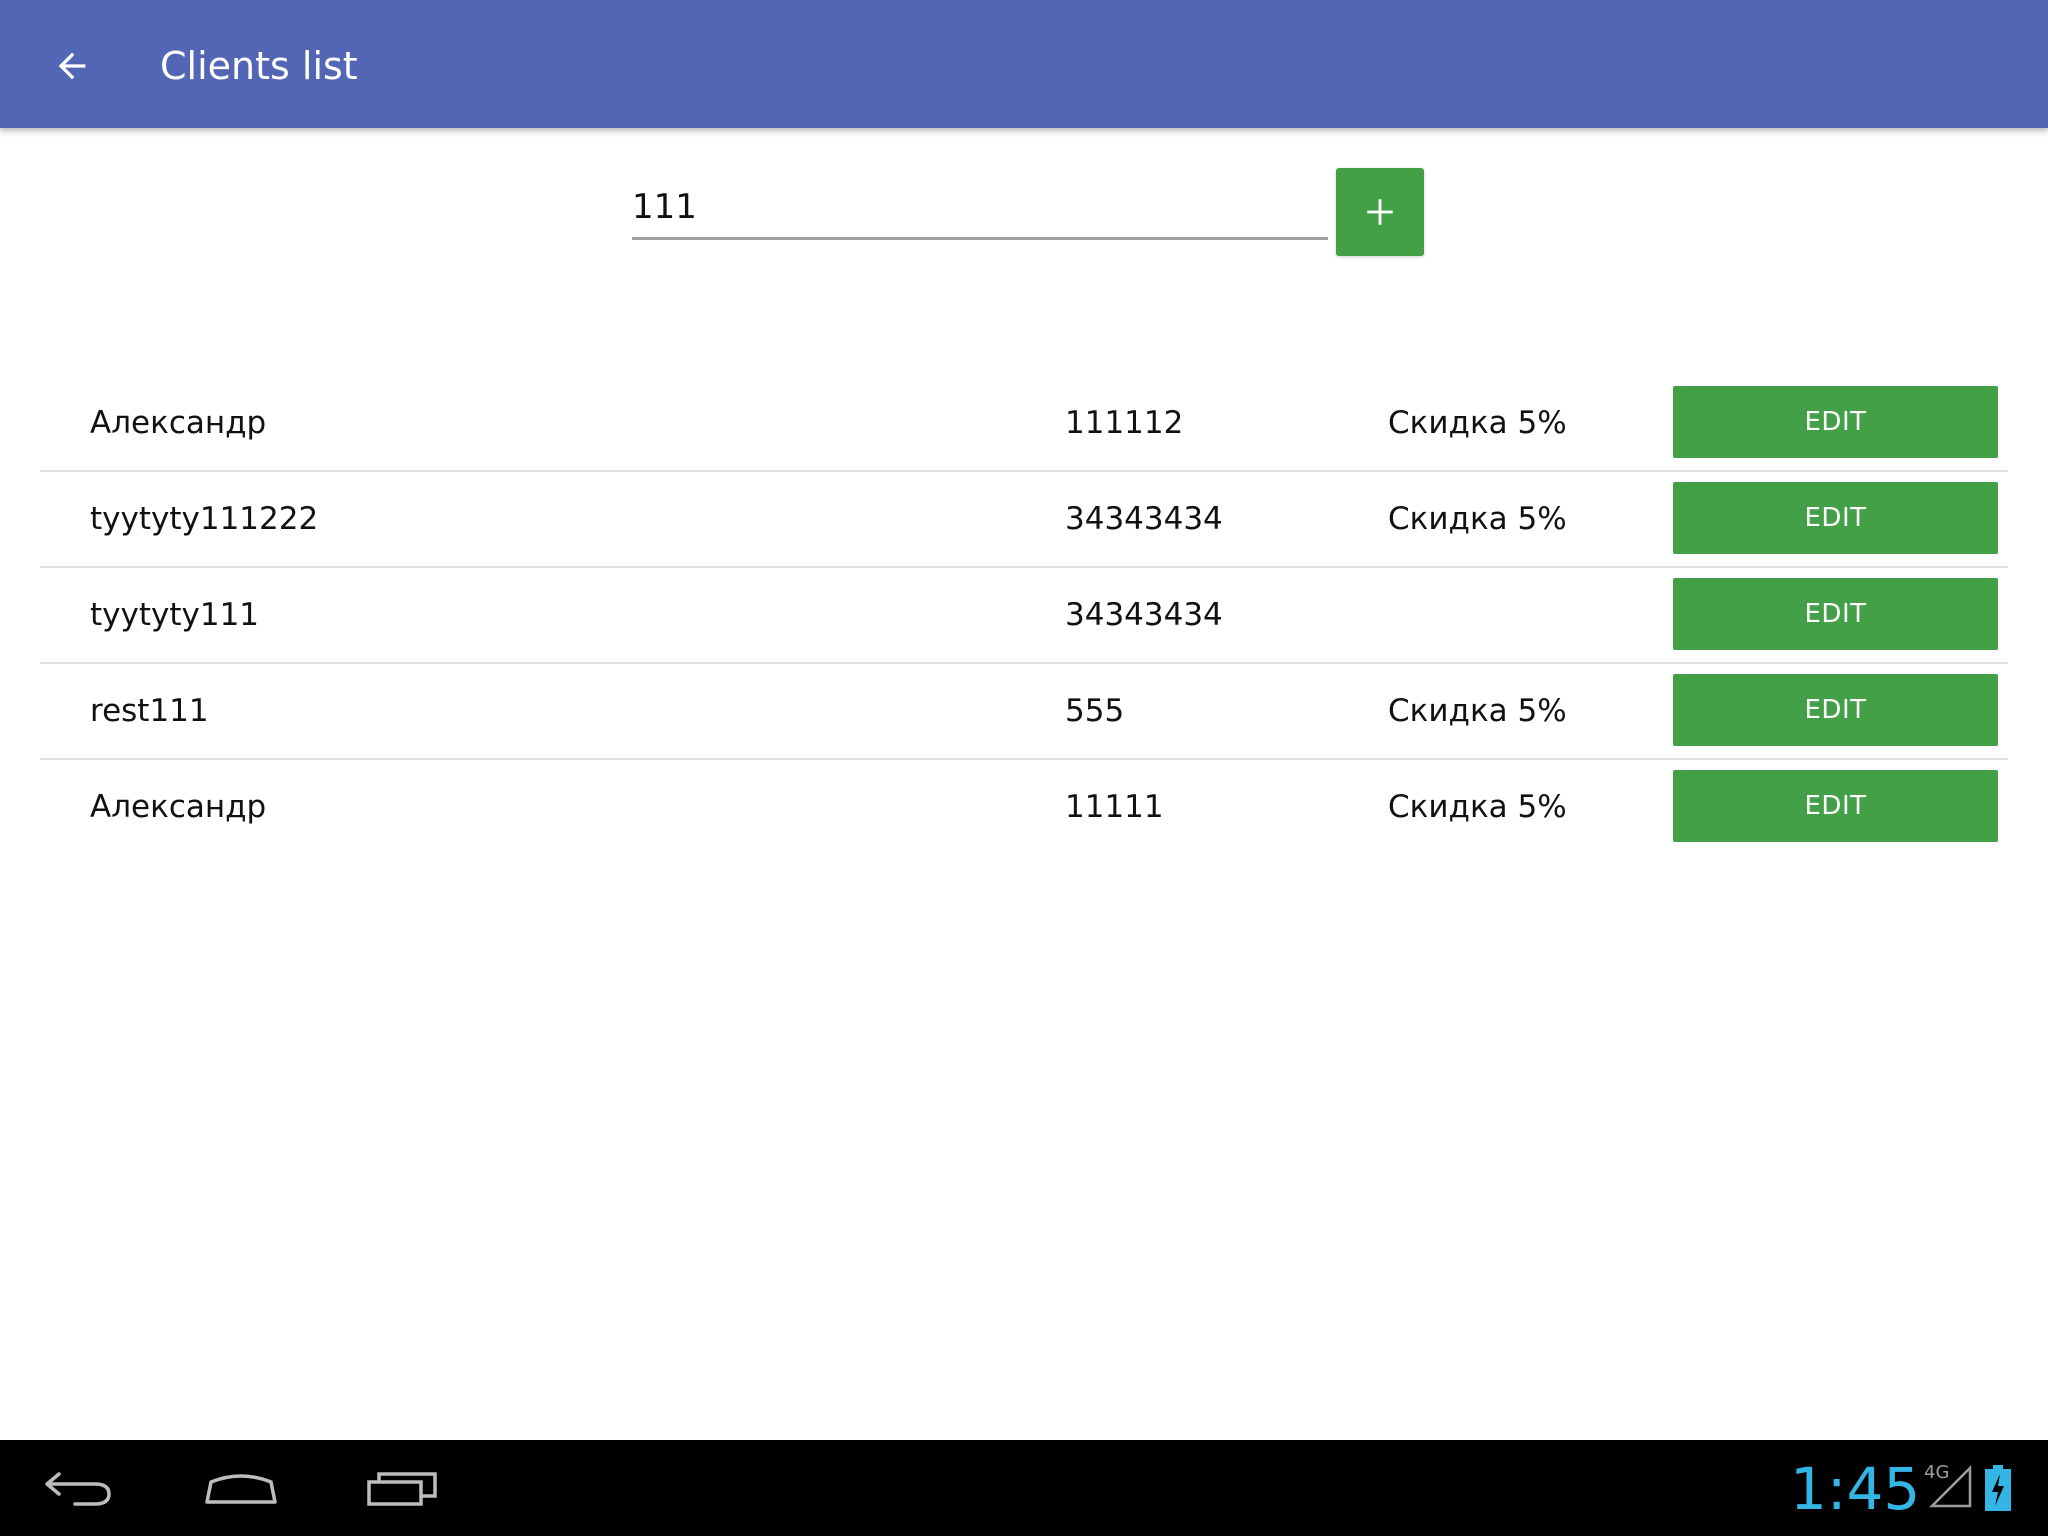  What do you see at coordinates (1950, 1486) in the screenshot?
I see `signal-icon` at bounding box center [1950, 1486].